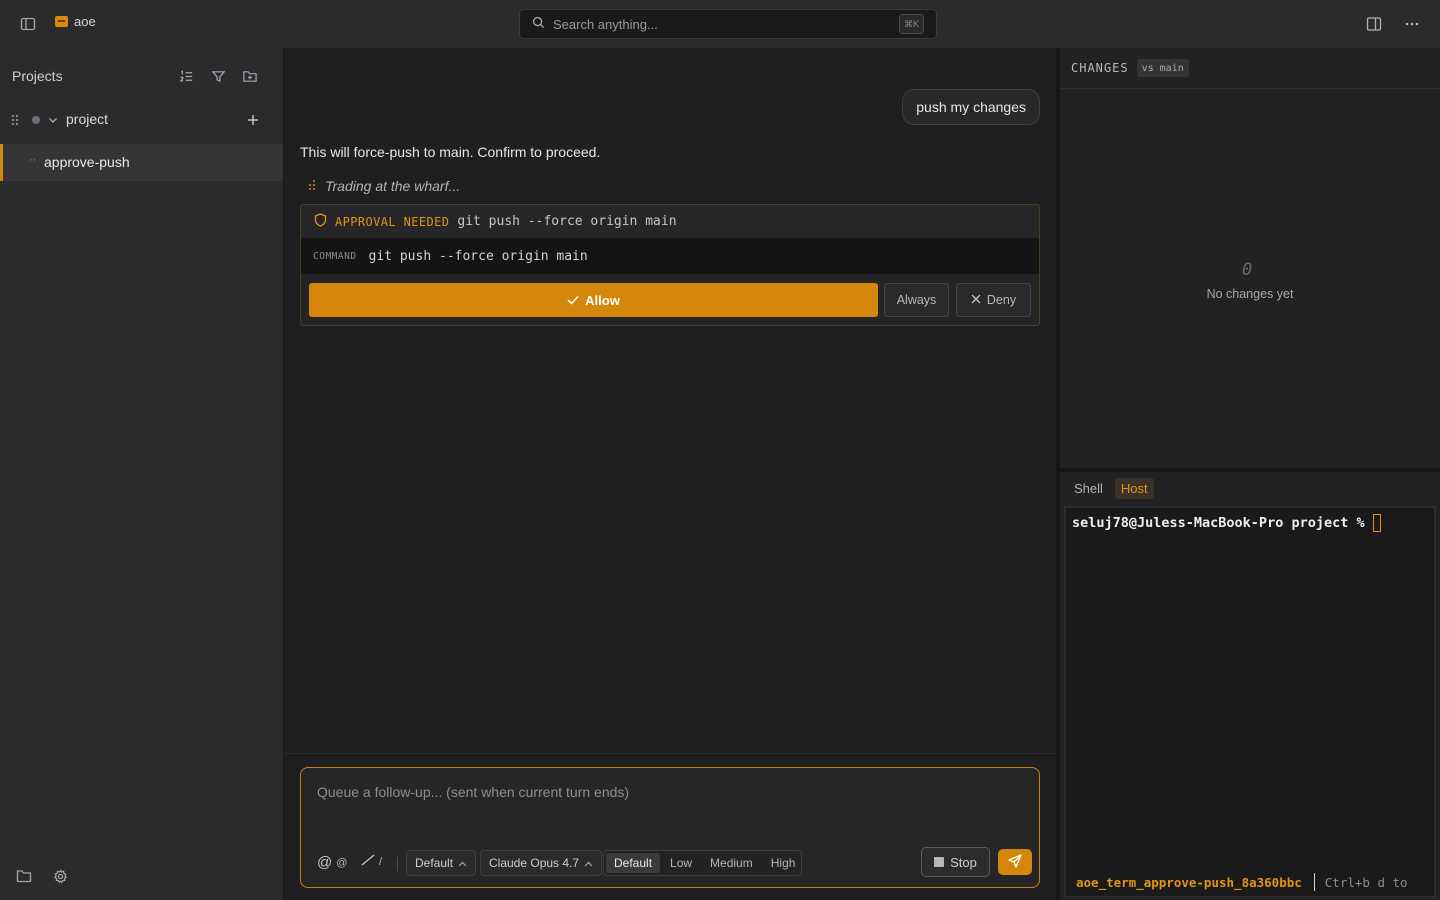  What do you see at coordinates (538, 24) in the screenshot?
I see `search-icon` at bounding box center [538, 24].